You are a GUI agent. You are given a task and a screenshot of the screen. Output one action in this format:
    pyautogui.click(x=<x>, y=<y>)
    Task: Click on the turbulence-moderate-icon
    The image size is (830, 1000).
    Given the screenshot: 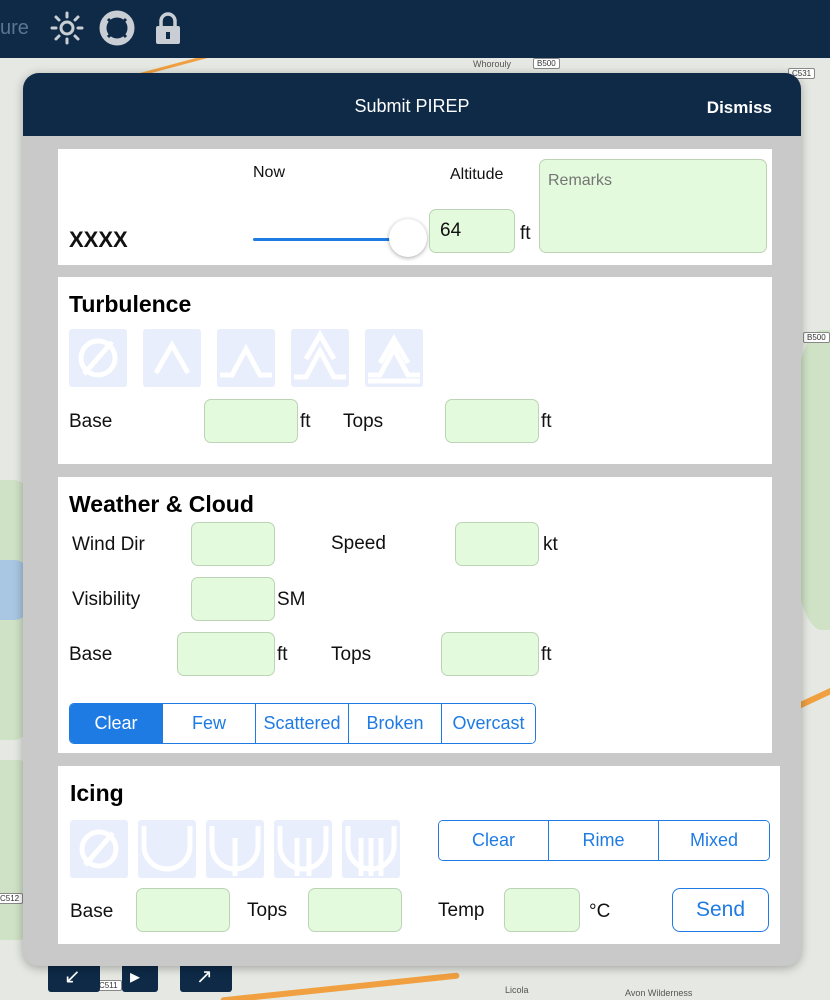 What is the action you would take?
    pyautogui.click(x=246, y=358)
    